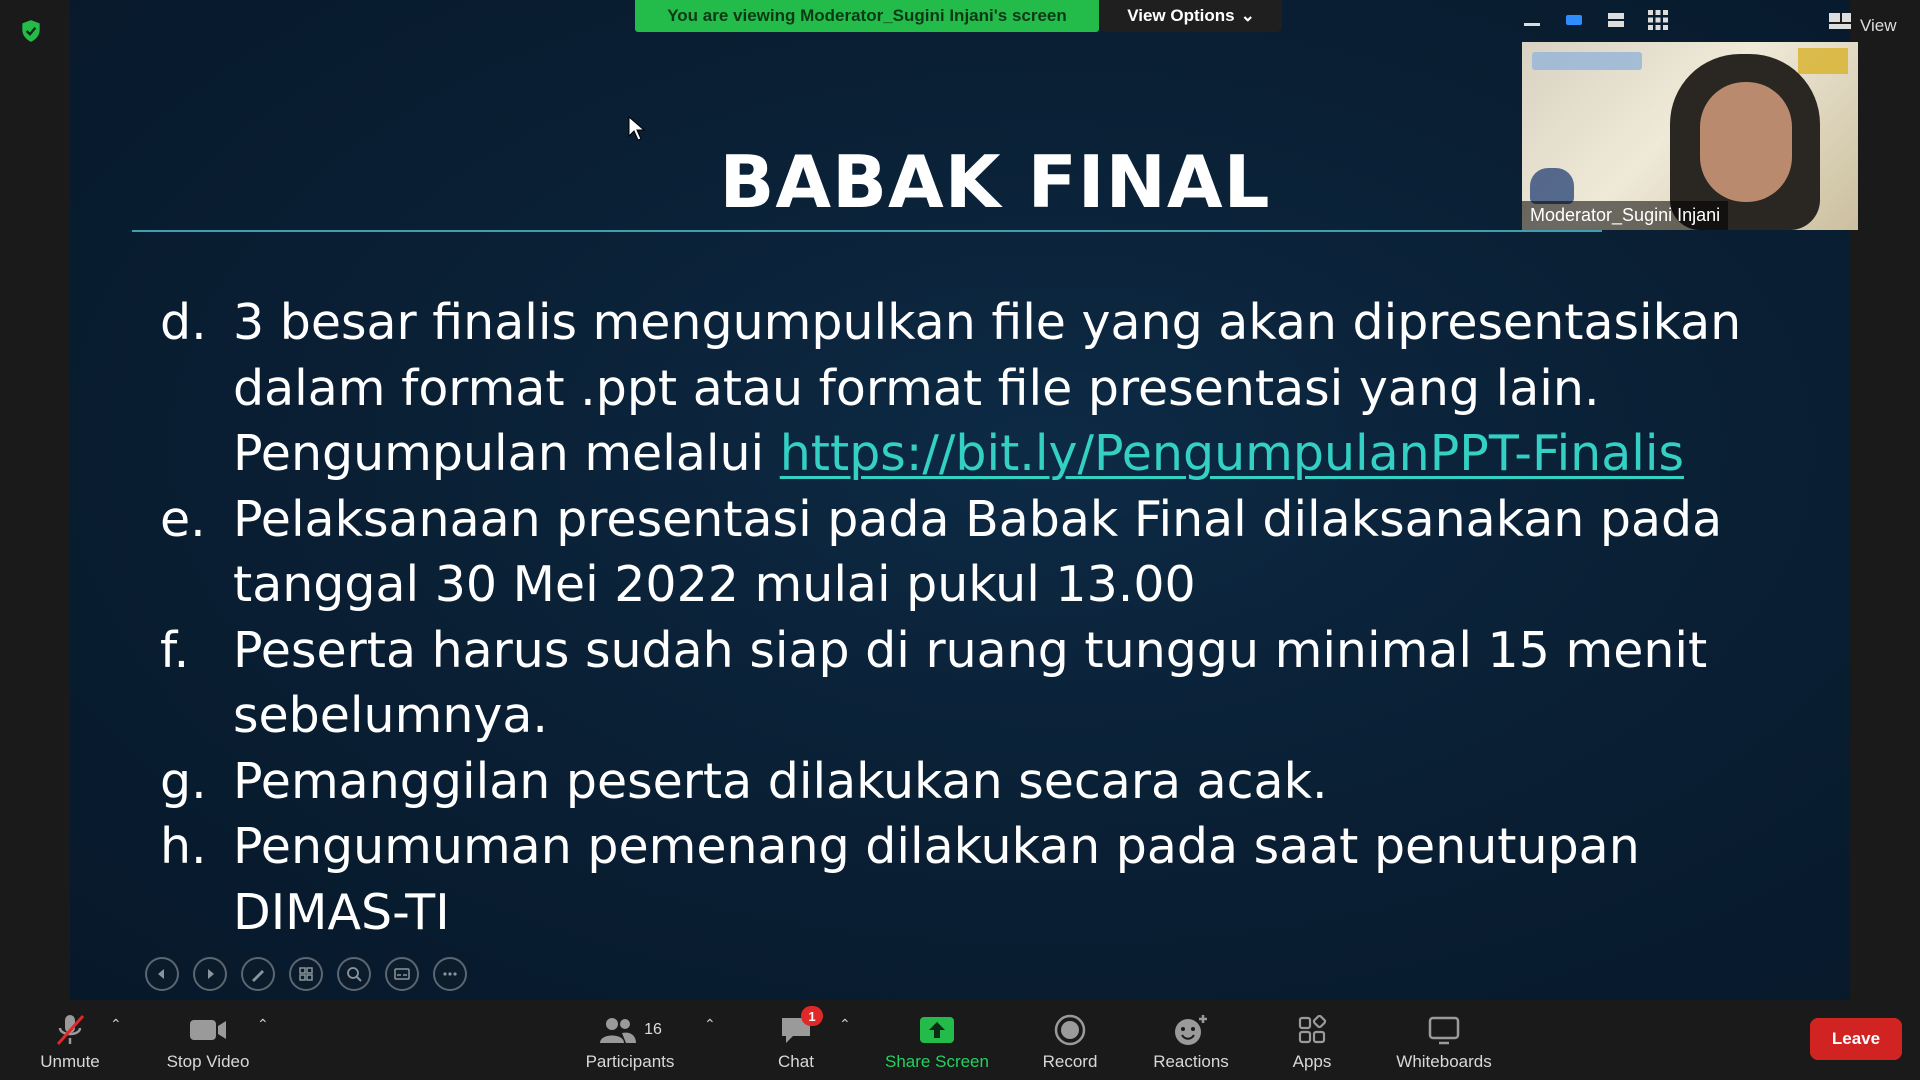 Image resolution: width=1920 pixels, height=1080 pixels. I want to click on whiteboards-label: Whiteboards, so click(1444, 1061).